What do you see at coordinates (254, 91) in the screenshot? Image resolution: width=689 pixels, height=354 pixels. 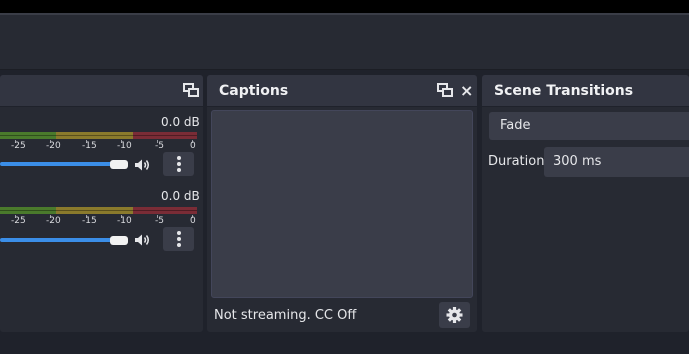 I see `captions-title: Captions` at bounding box center [254, 91].